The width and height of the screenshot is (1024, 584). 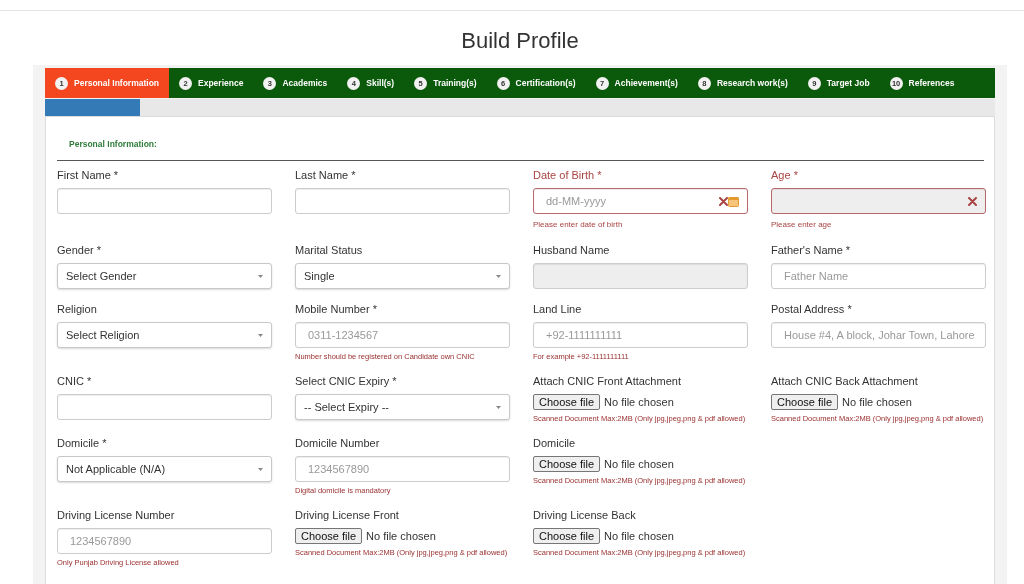 I want to click on field-label: Land Line, so click(x=557, y=309).